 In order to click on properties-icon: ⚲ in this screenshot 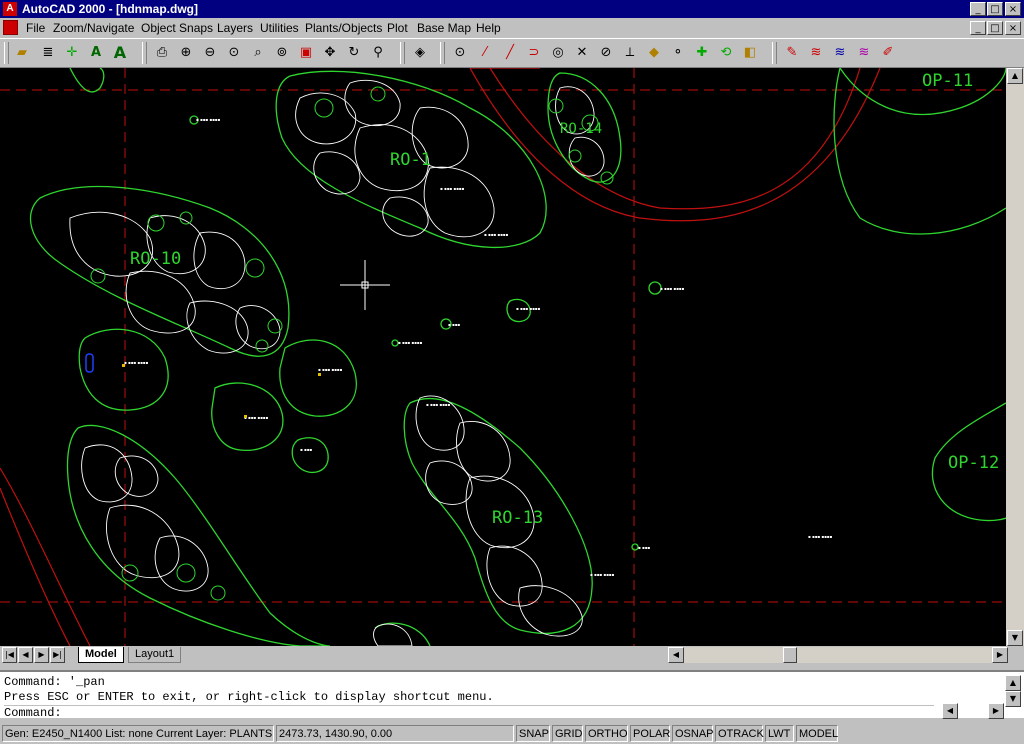, I will do `click(378, 53)`.